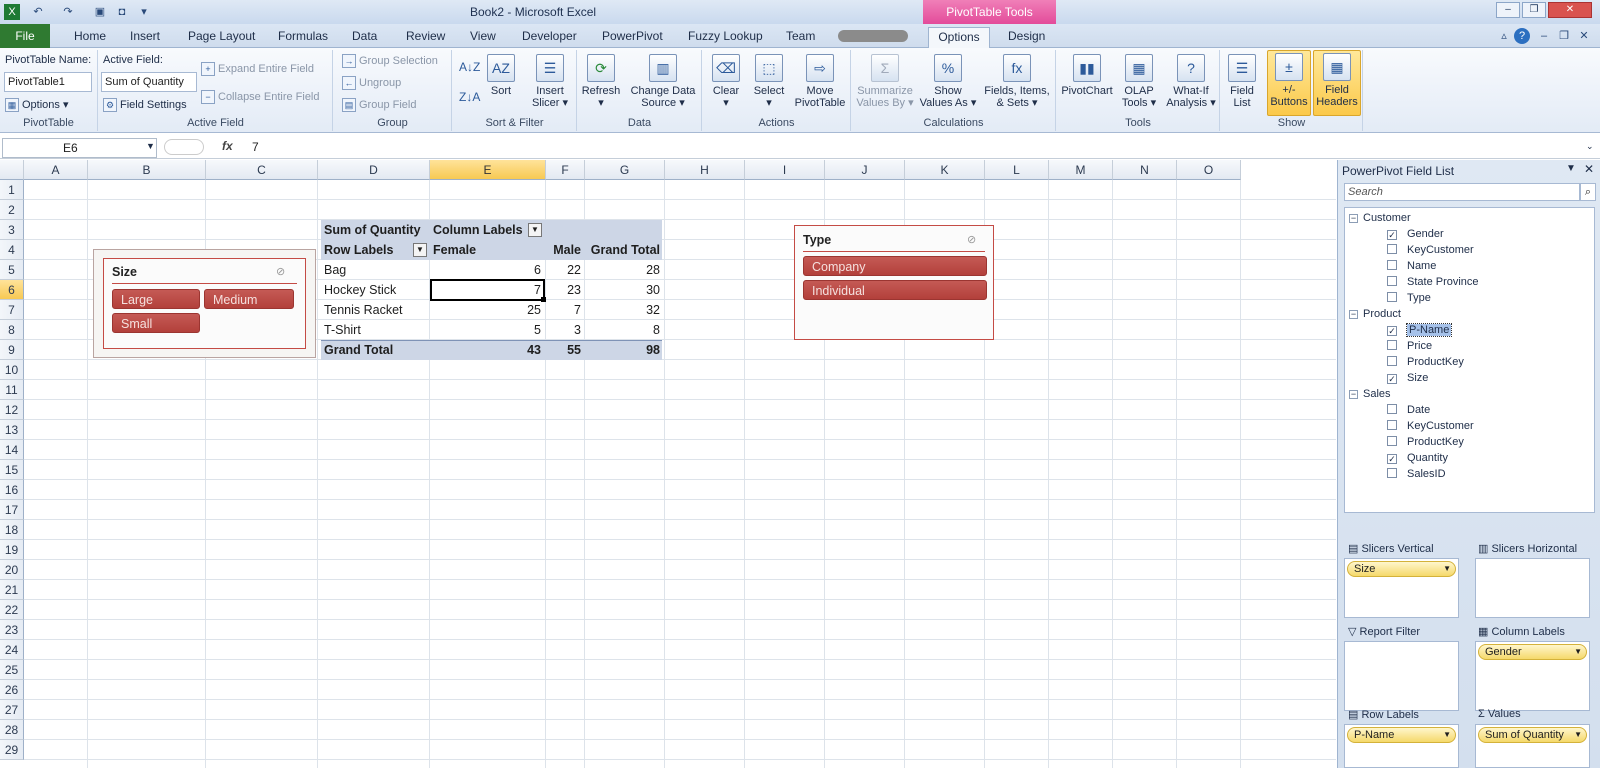  I want to click on column-header-o: O, so click(1209, 170).